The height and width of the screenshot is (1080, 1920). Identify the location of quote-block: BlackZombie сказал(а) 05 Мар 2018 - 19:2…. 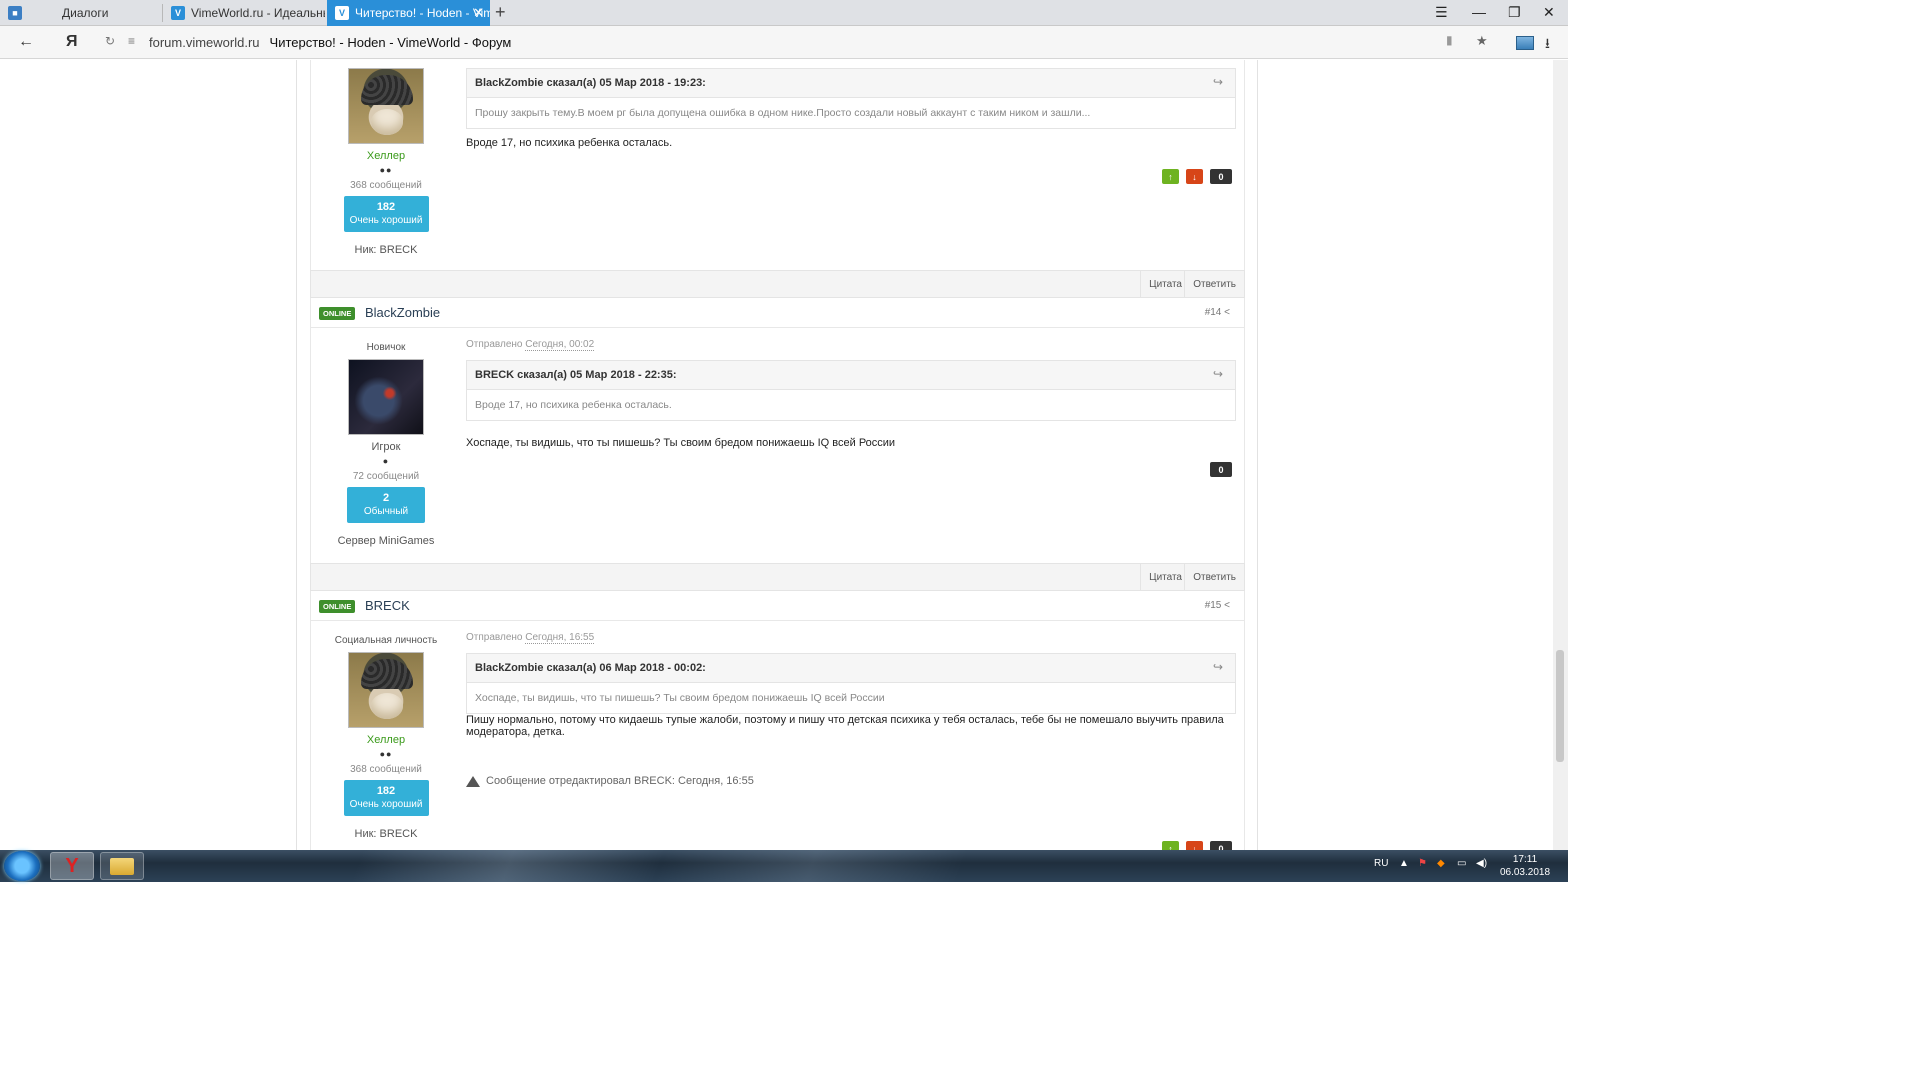
(851, 98).